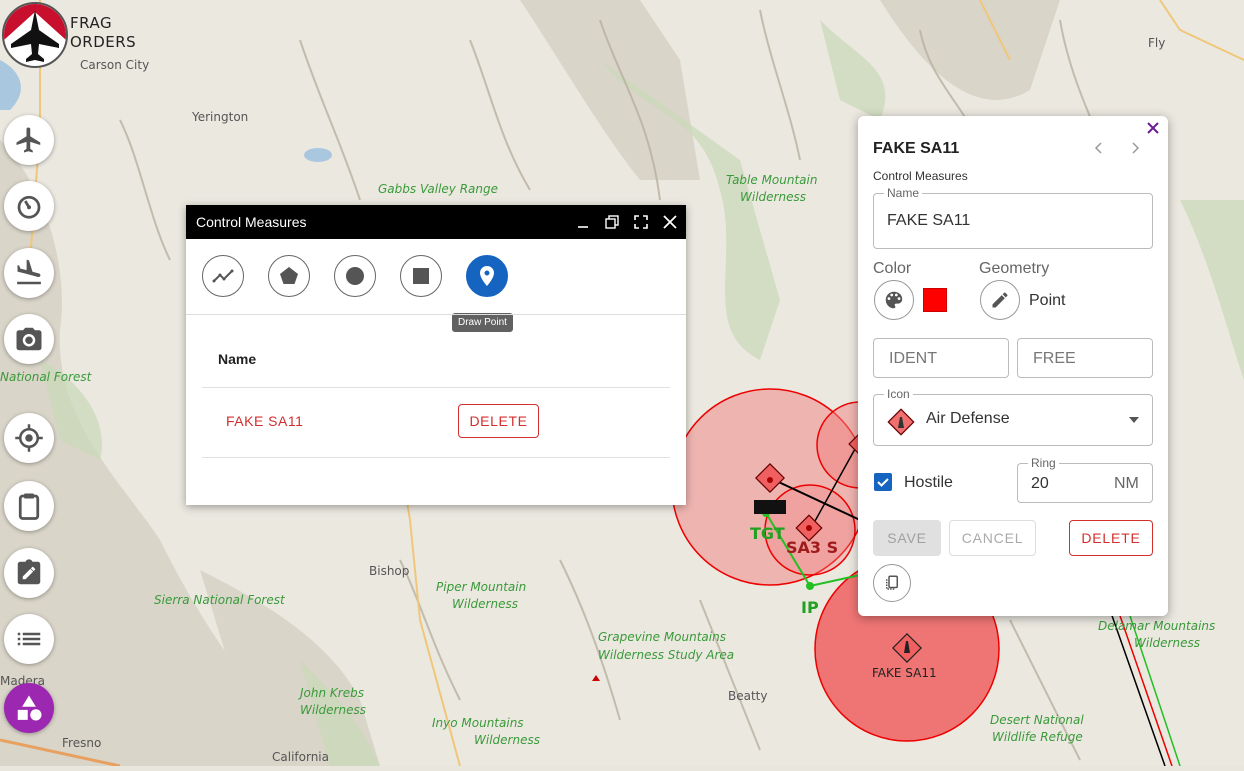 This screenshot has width=1244, height=771. Describe the element at coordinates (892, 268) in the screenshot. I see `color-label: Color` at that location.